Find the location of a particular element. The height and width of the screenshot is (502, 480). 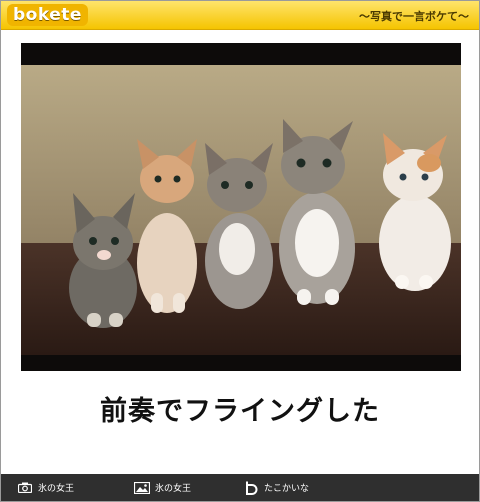

image-icon is located at coordinates (142, 487).